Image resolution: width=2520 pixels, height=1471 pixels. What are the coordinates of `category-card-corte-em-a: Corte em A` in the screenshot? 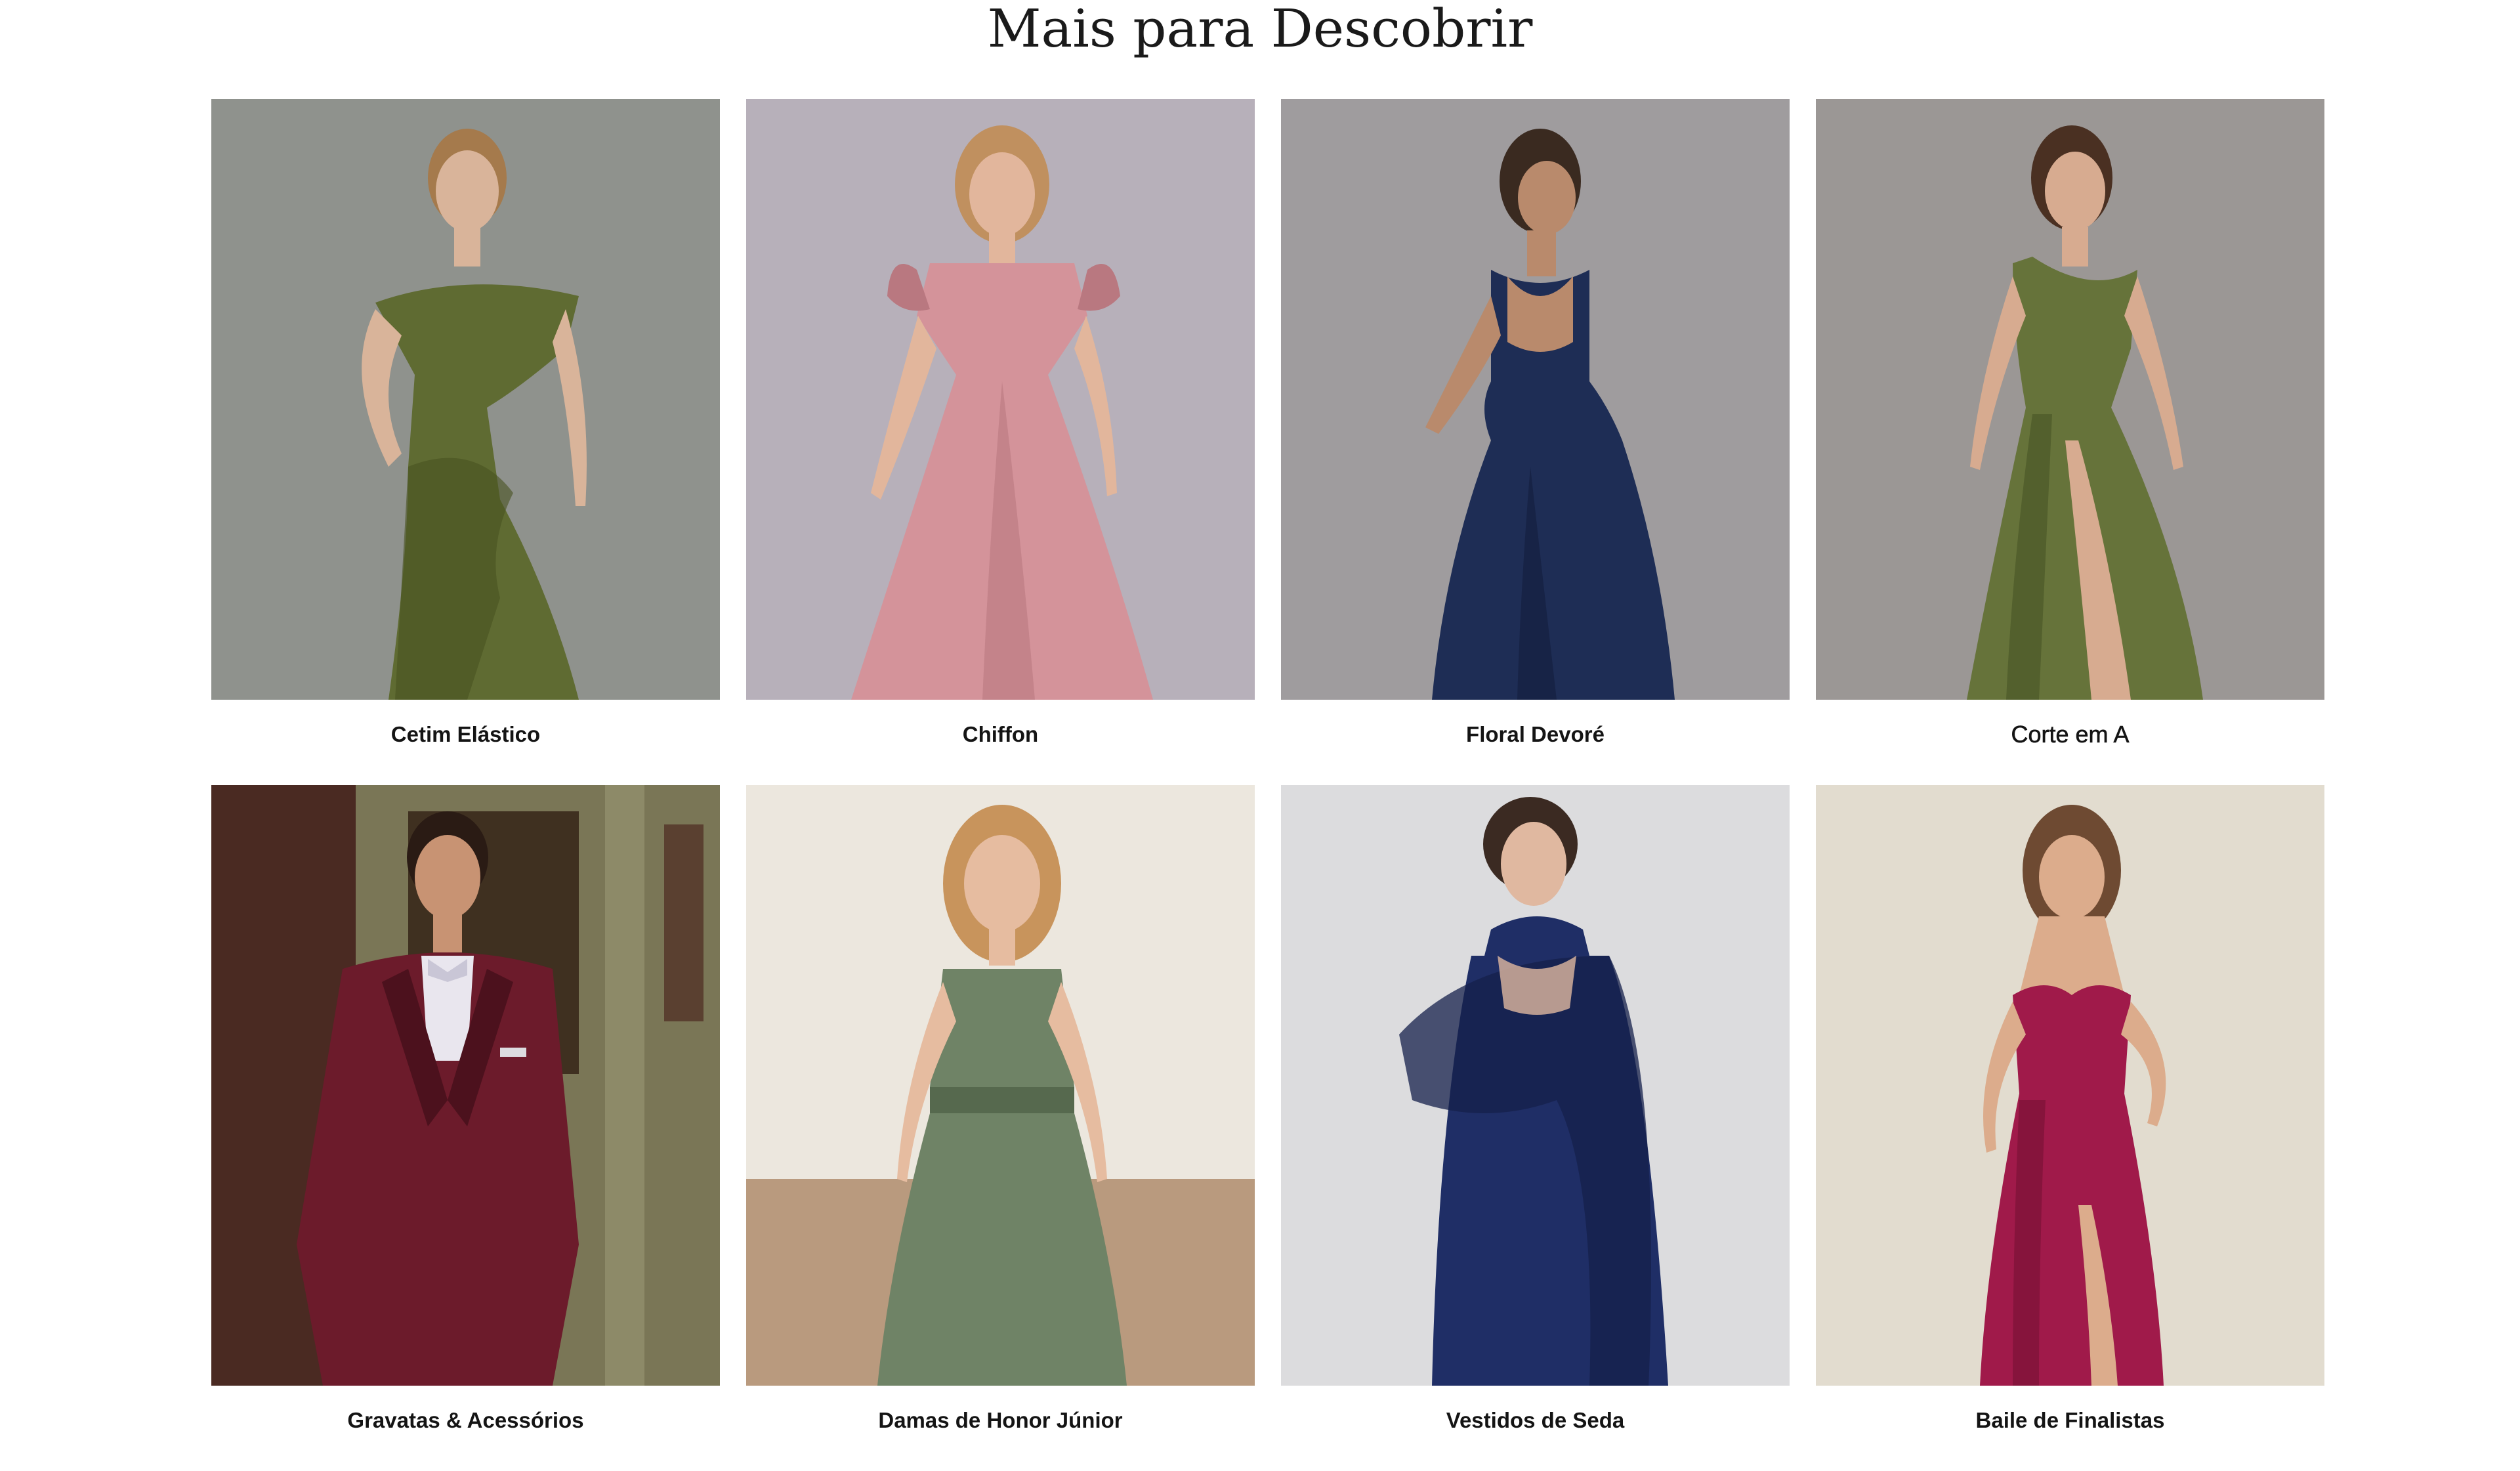 It's located at (2070, 442).